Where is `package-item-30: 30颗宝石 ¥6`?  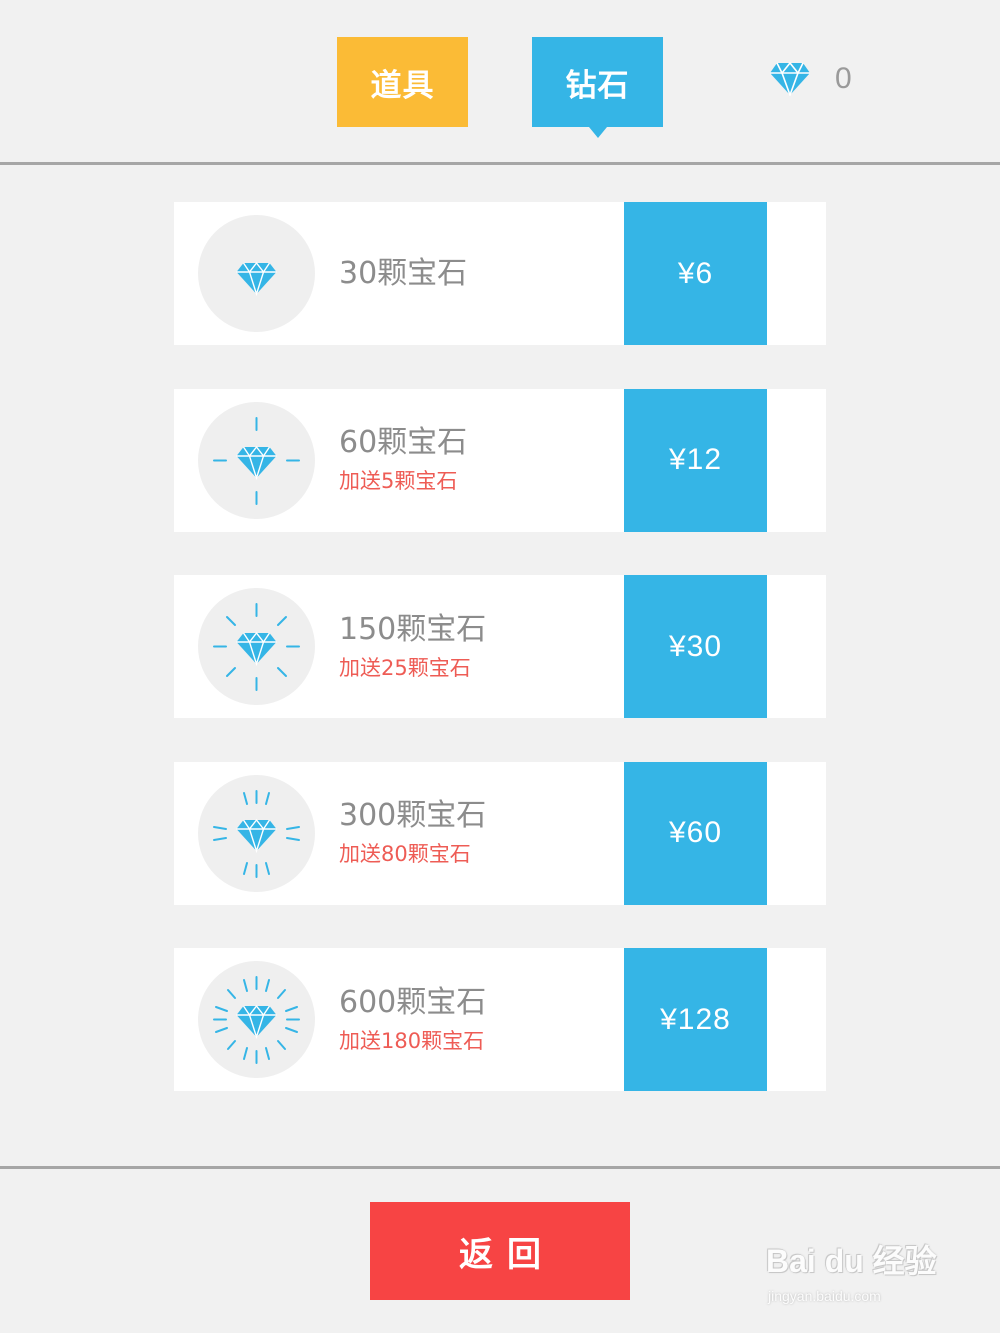 package-item-30: 30颗宝石 ¥6 is located at coordinates (500, 273).